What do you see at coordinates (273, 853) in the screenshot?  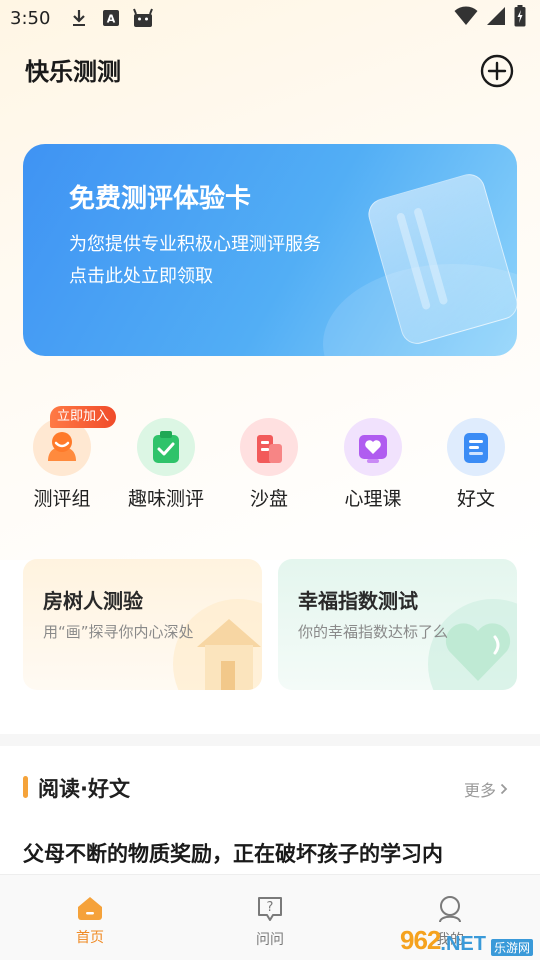 I see `article-title: 父母不断的物质奖励，正在破坏孩子的学习内` at bounding box center [273, 853].